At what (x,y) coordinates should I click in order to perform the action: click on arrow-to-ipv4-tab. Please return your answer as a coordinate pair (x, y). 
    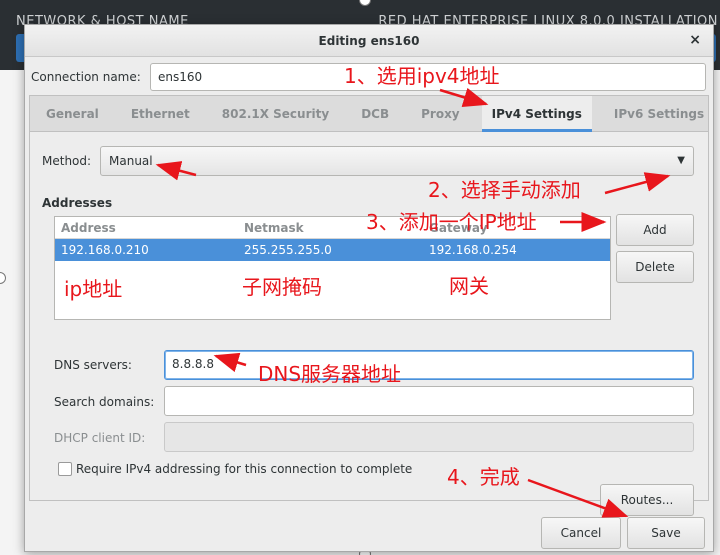
    Looking at the image, I should click on (464, 97).